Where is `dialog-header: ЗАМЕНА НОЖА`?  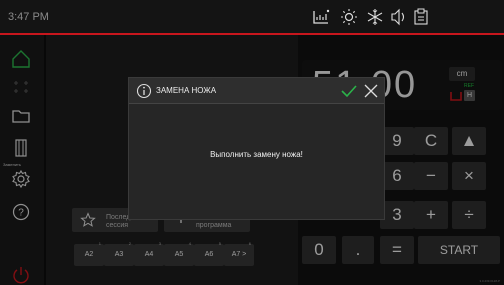 dialog-header: ЗАМЕНА НОЖА is located at coordinates (256, 91).